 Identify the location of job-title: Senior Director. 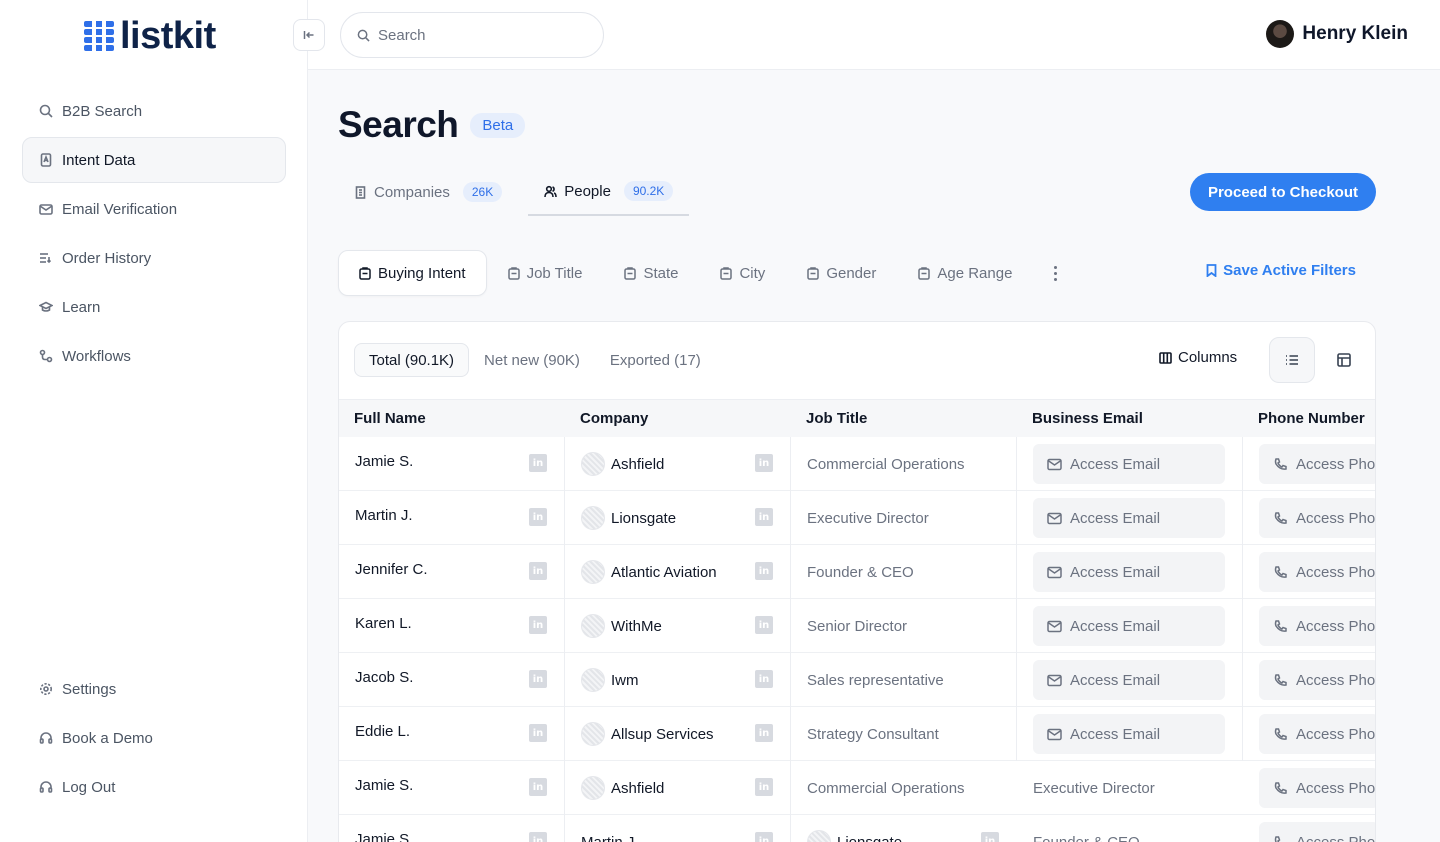
(857, 626).